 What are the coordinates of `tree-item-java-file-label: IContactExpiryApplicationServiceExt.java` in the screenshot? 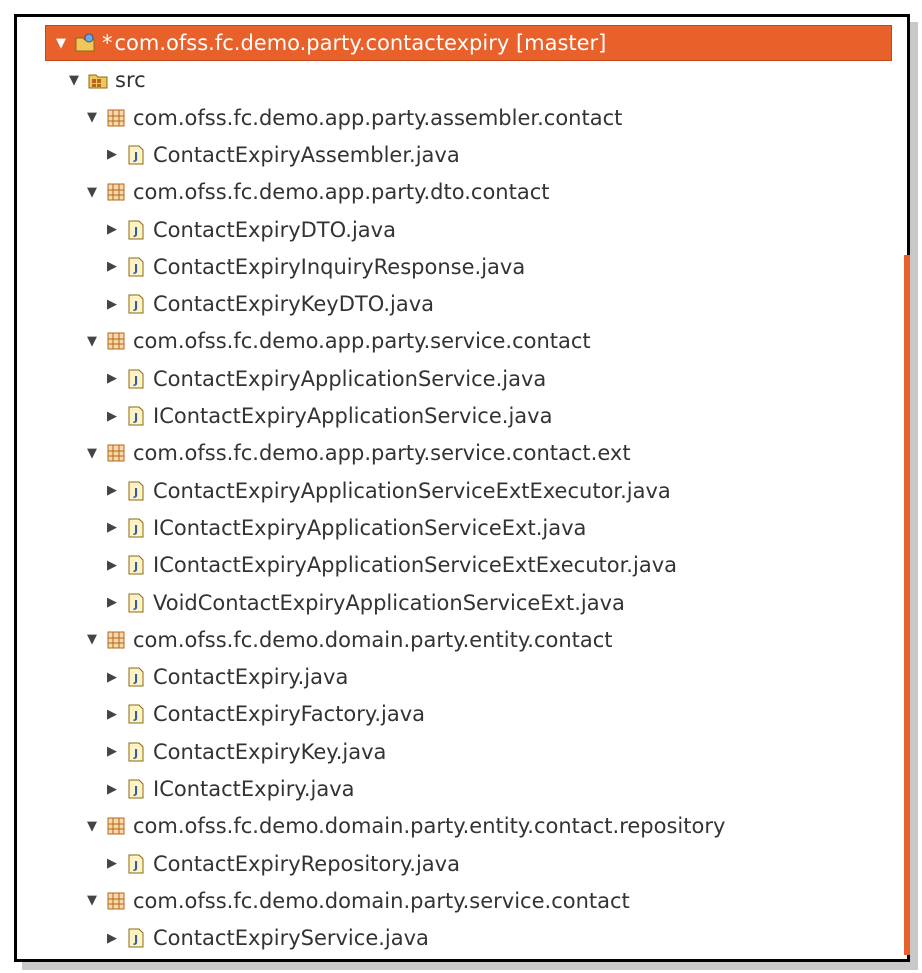 It's located at (370, 527).